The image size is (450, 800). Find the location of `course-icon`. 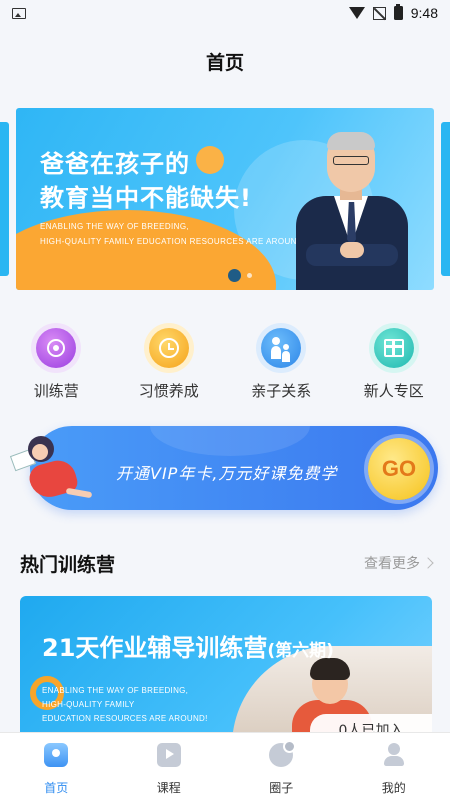

course-icon is located at coordinates (168, 755).